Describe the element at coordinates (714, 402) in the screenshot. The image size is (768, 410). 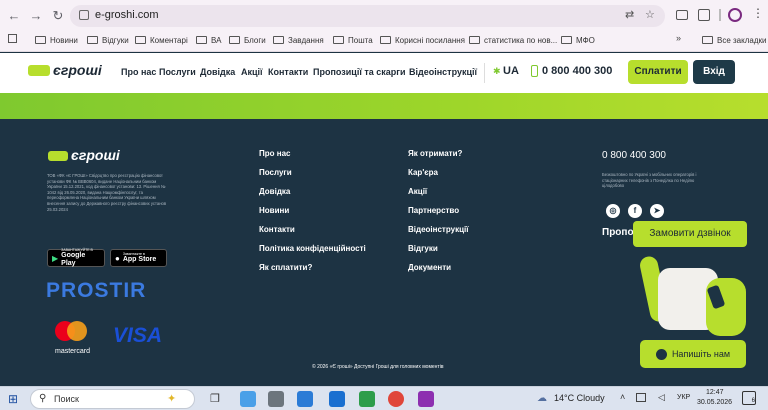
I see `clock-date: 30.05.2026` at that location.